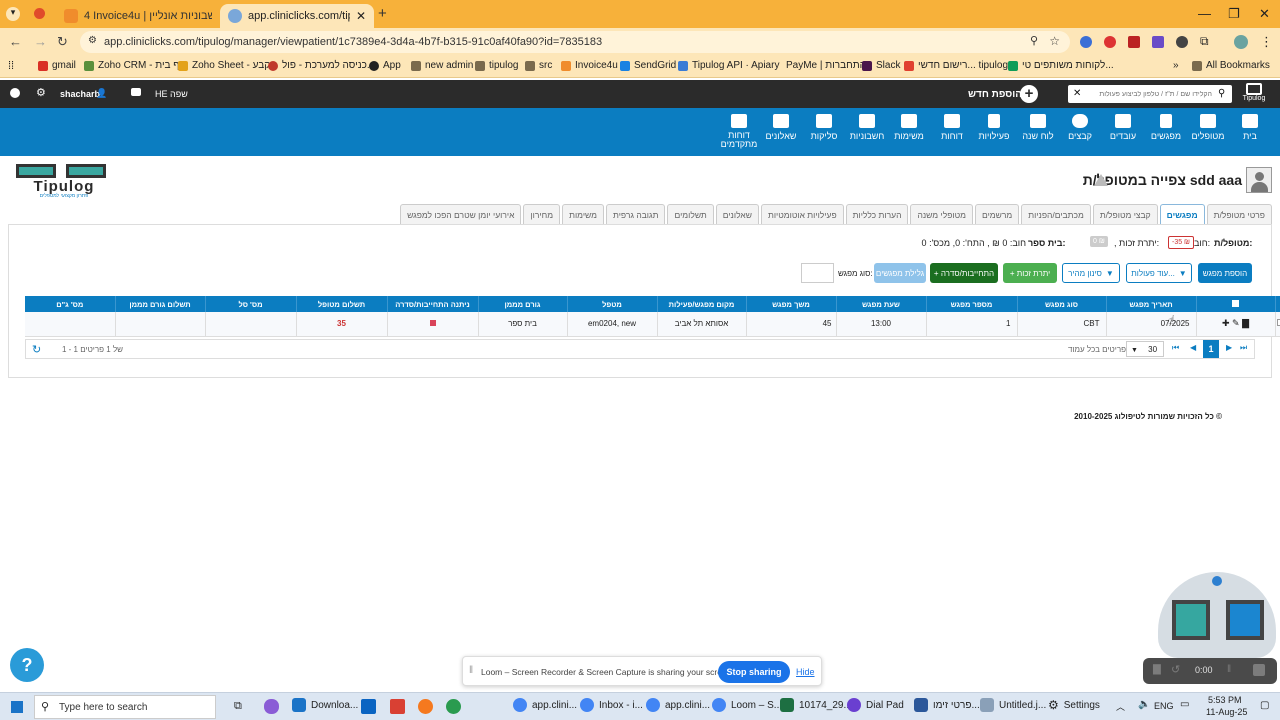 Image resolution: width=1280 pixels, height=720 pixels. I want to click on column-header: תאריך מפגש, so click(1151, 304).